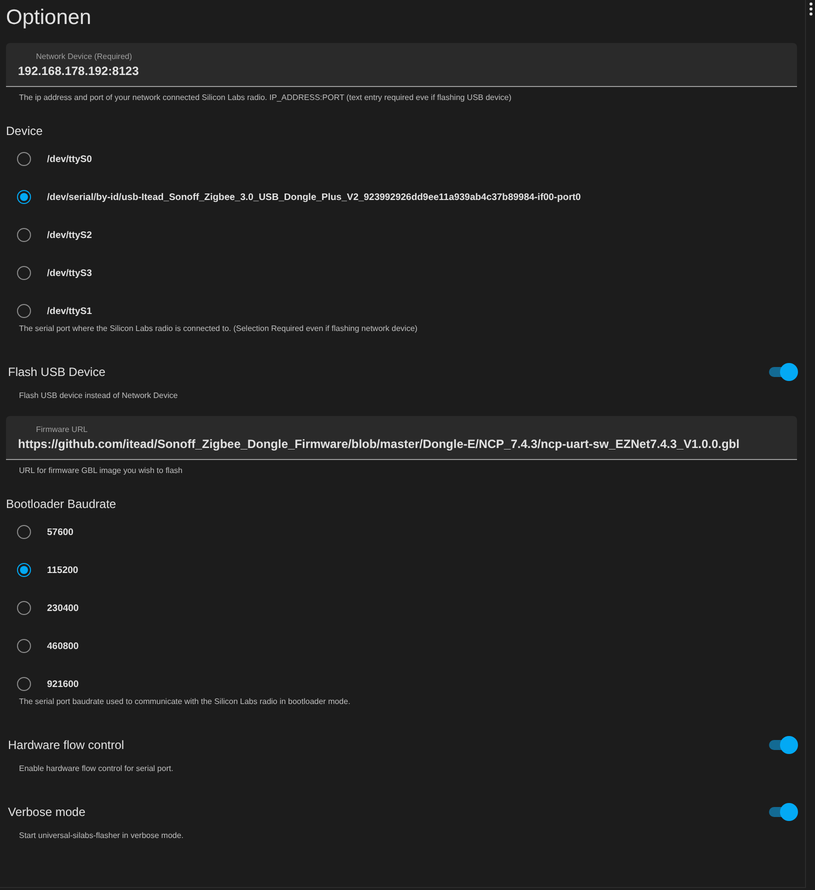  I want to click on helper-text: The serial port baudrate used to communicate with the Silicon Labs radio in bootloader mode., so click(185, 701).